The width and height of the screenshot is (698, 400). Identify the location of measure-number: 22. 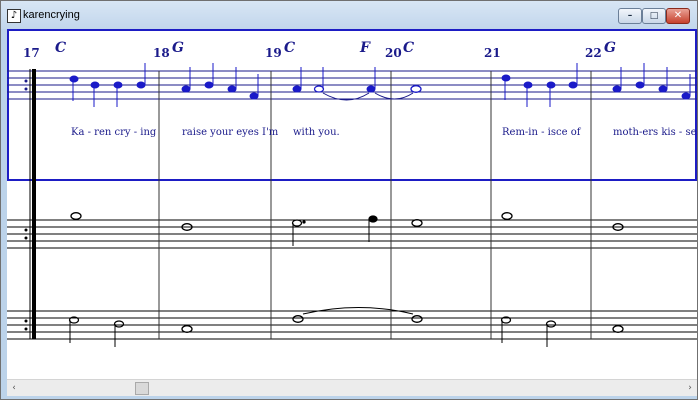
(593, 53).